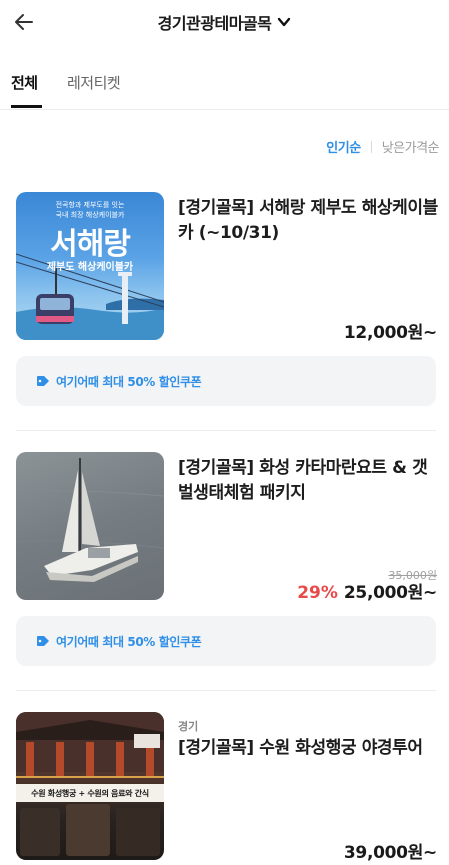 The height and width of the screenshot is (865, 449). Describe the element at coordinates (26, 106) in the screenshot. I see `active-tab-indicator` at that location.